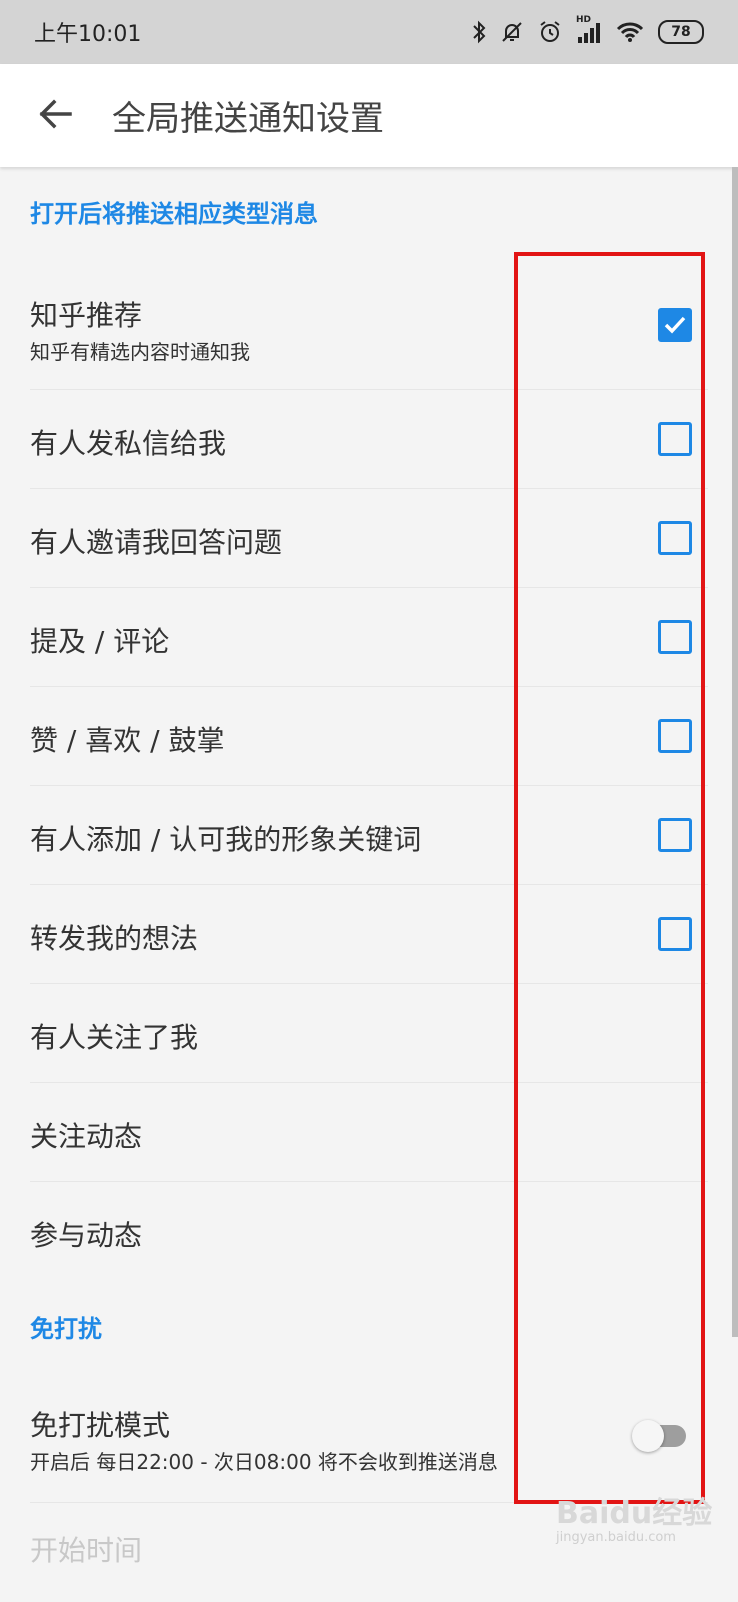 This screenshot has width=738, height=1602. I want to click on watermark-url: jingyan.baidu.com, so click(616, 1537).